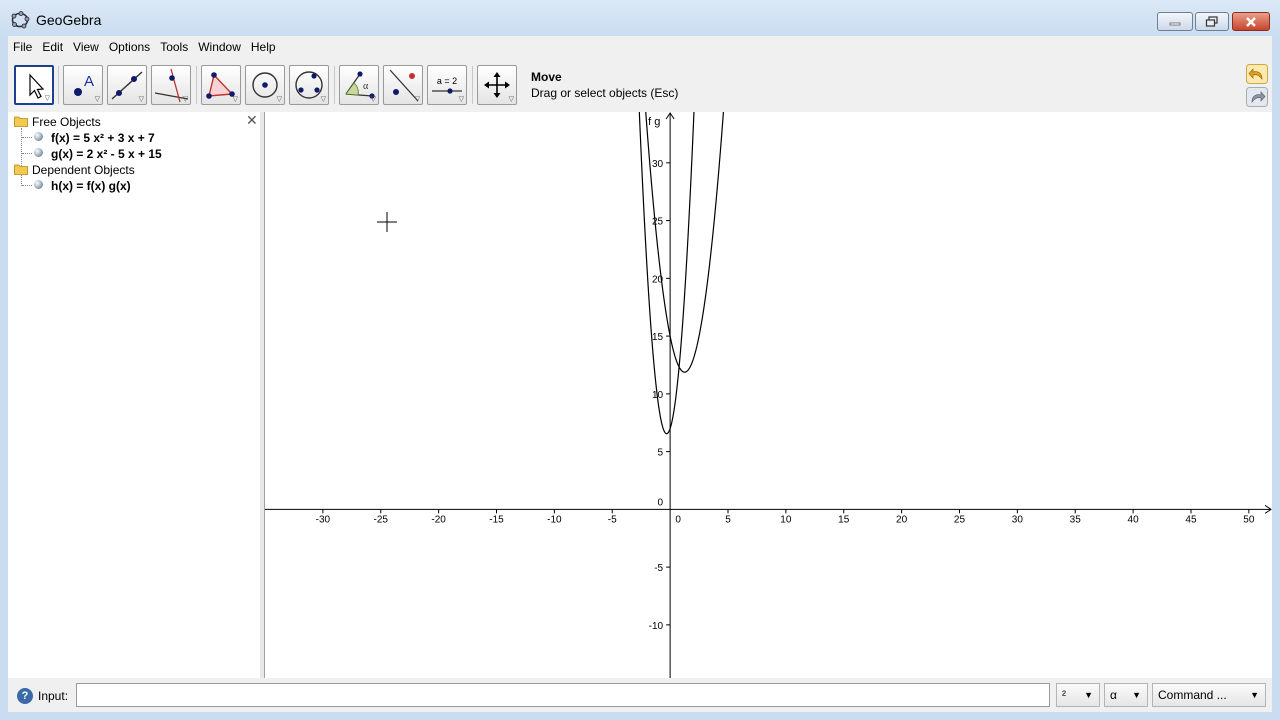 This screenshot has height=720, width=1280. What do you see at coordinates (438, 519) in the screenshot?
I see `x-tick-label: -20` at bounding box center [438, 519].